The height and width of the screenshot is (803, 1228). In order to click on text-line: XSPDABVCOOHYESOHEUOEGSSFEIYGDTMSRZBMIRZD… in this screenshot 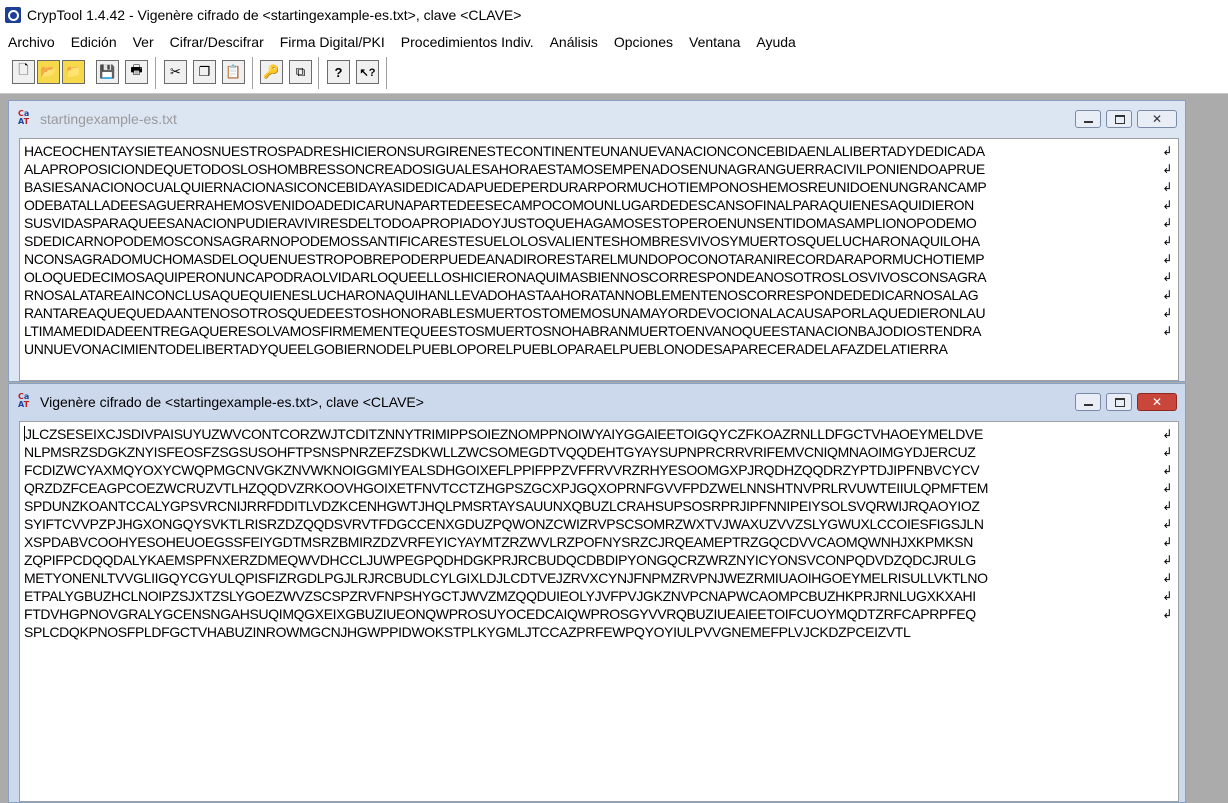, I will do `click(598, 542)`.